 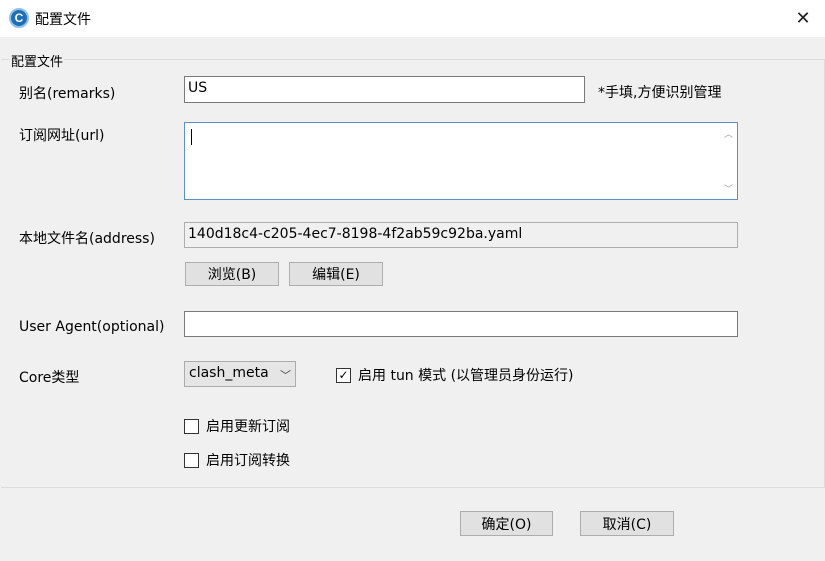 I want to click on core-type-select: clash_meta ﹀, so click(x=240, y=374).